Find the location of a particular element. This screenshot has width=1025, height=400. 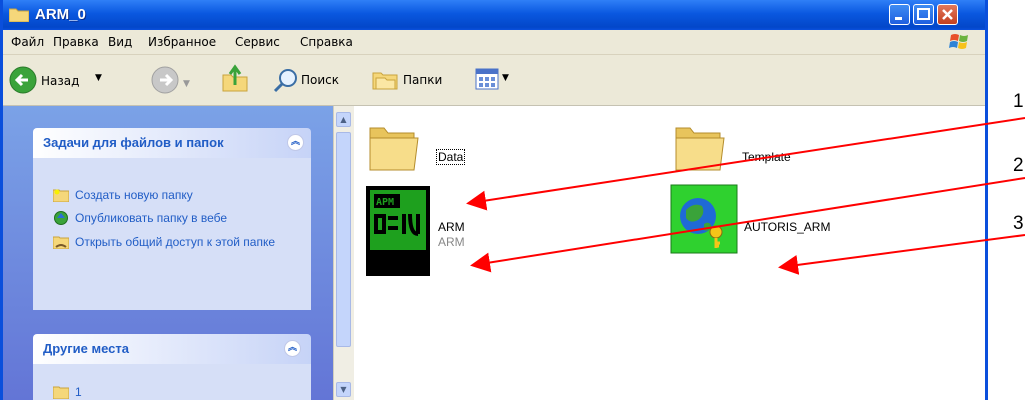

maximize-button is located at coordinates (923, 14).